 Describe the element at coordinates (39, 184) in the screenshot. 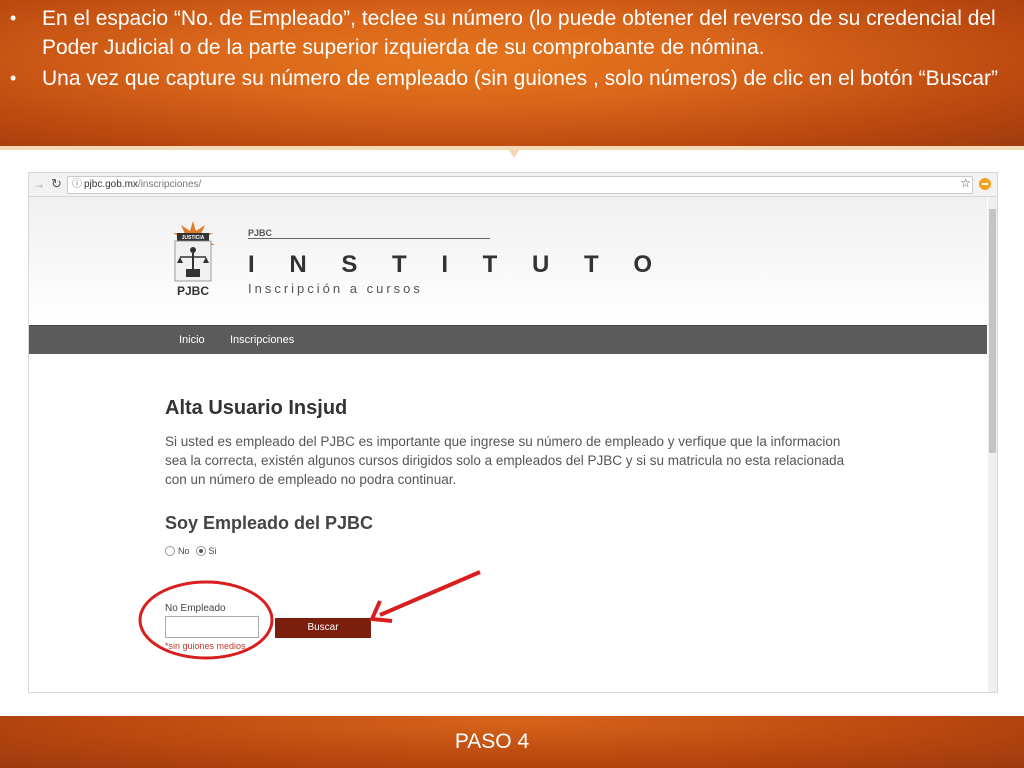

I see `forward-arrow-icon: →` at that location.